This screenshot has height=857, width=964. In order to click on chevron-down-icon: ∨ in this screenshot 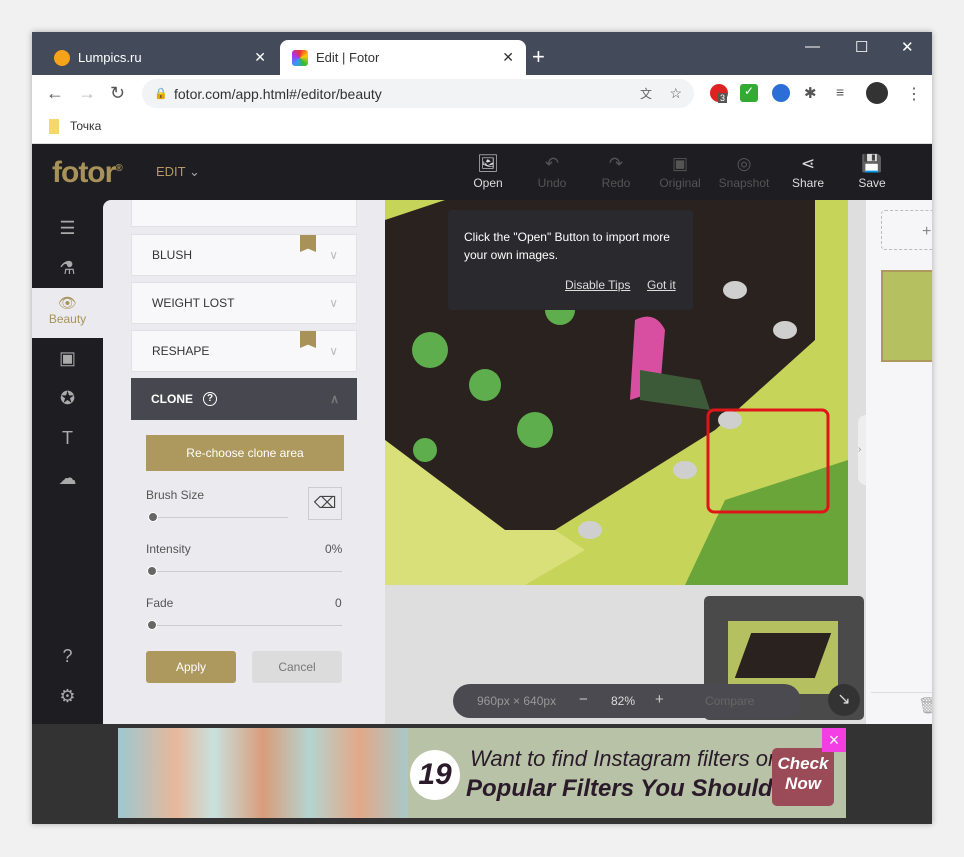, I will do `click(333, 255)`.